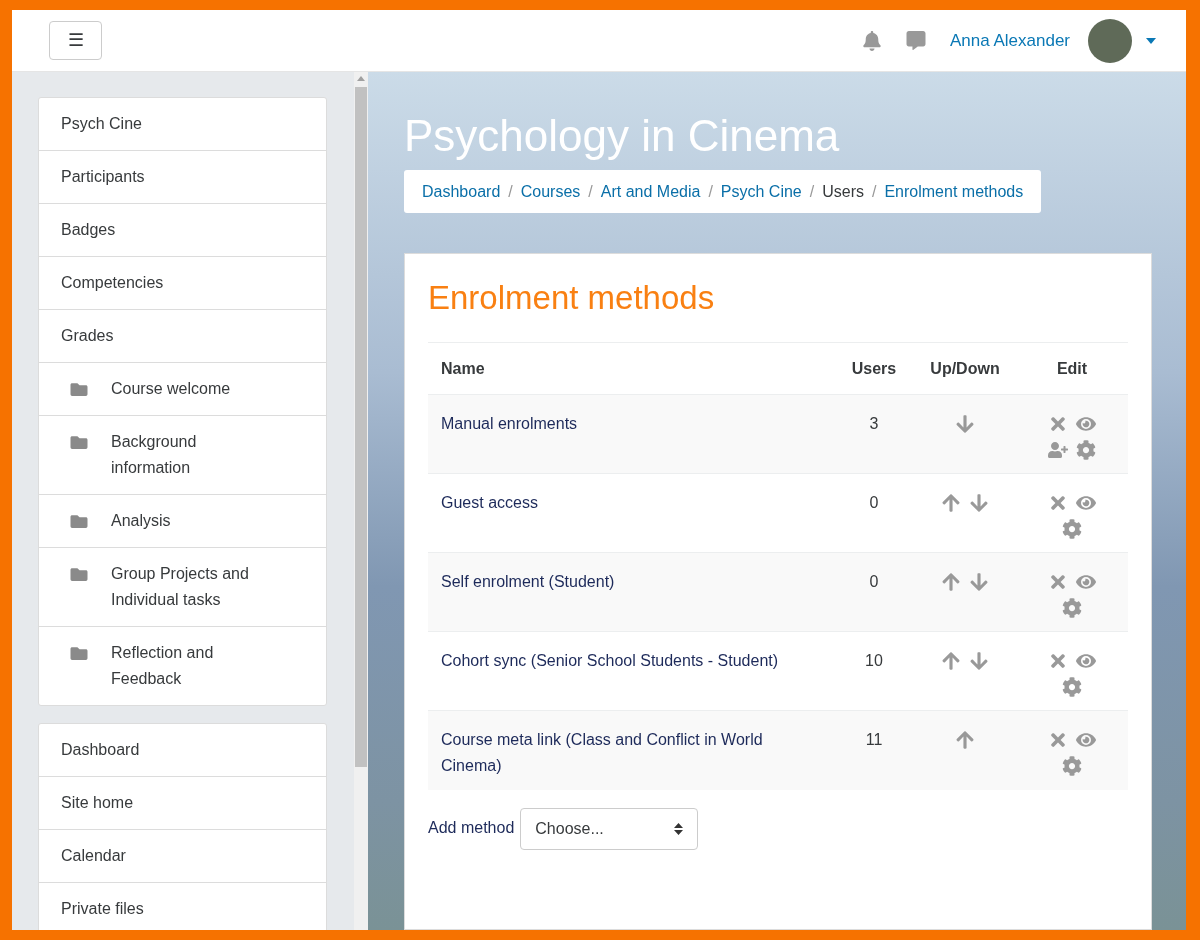  Describe the element at coordinates (843, 191) in the screenshot. I see `breadcrumb-current-page: Users` at that location.